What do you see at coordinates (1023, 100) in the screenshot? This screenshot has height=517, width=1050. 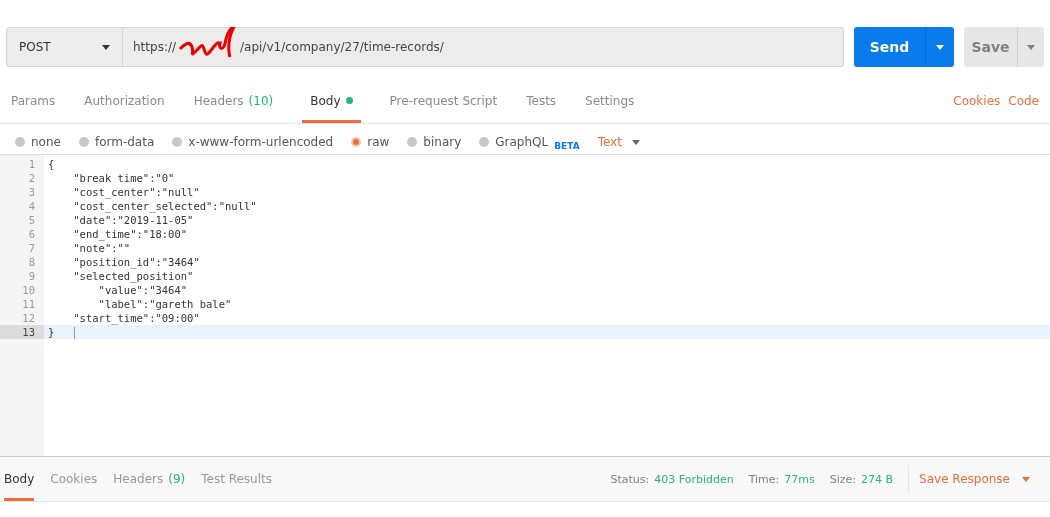 I see `link: Code` at bounding box center [1023, 100].